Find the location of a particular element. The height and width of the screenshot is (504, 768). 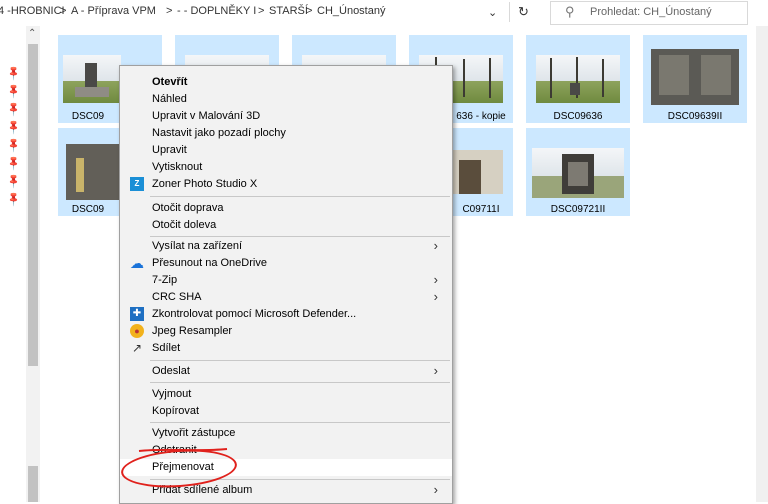

menu-item-create-shortcut: Vytvořit zástupce is located at coordinates (286, 433).